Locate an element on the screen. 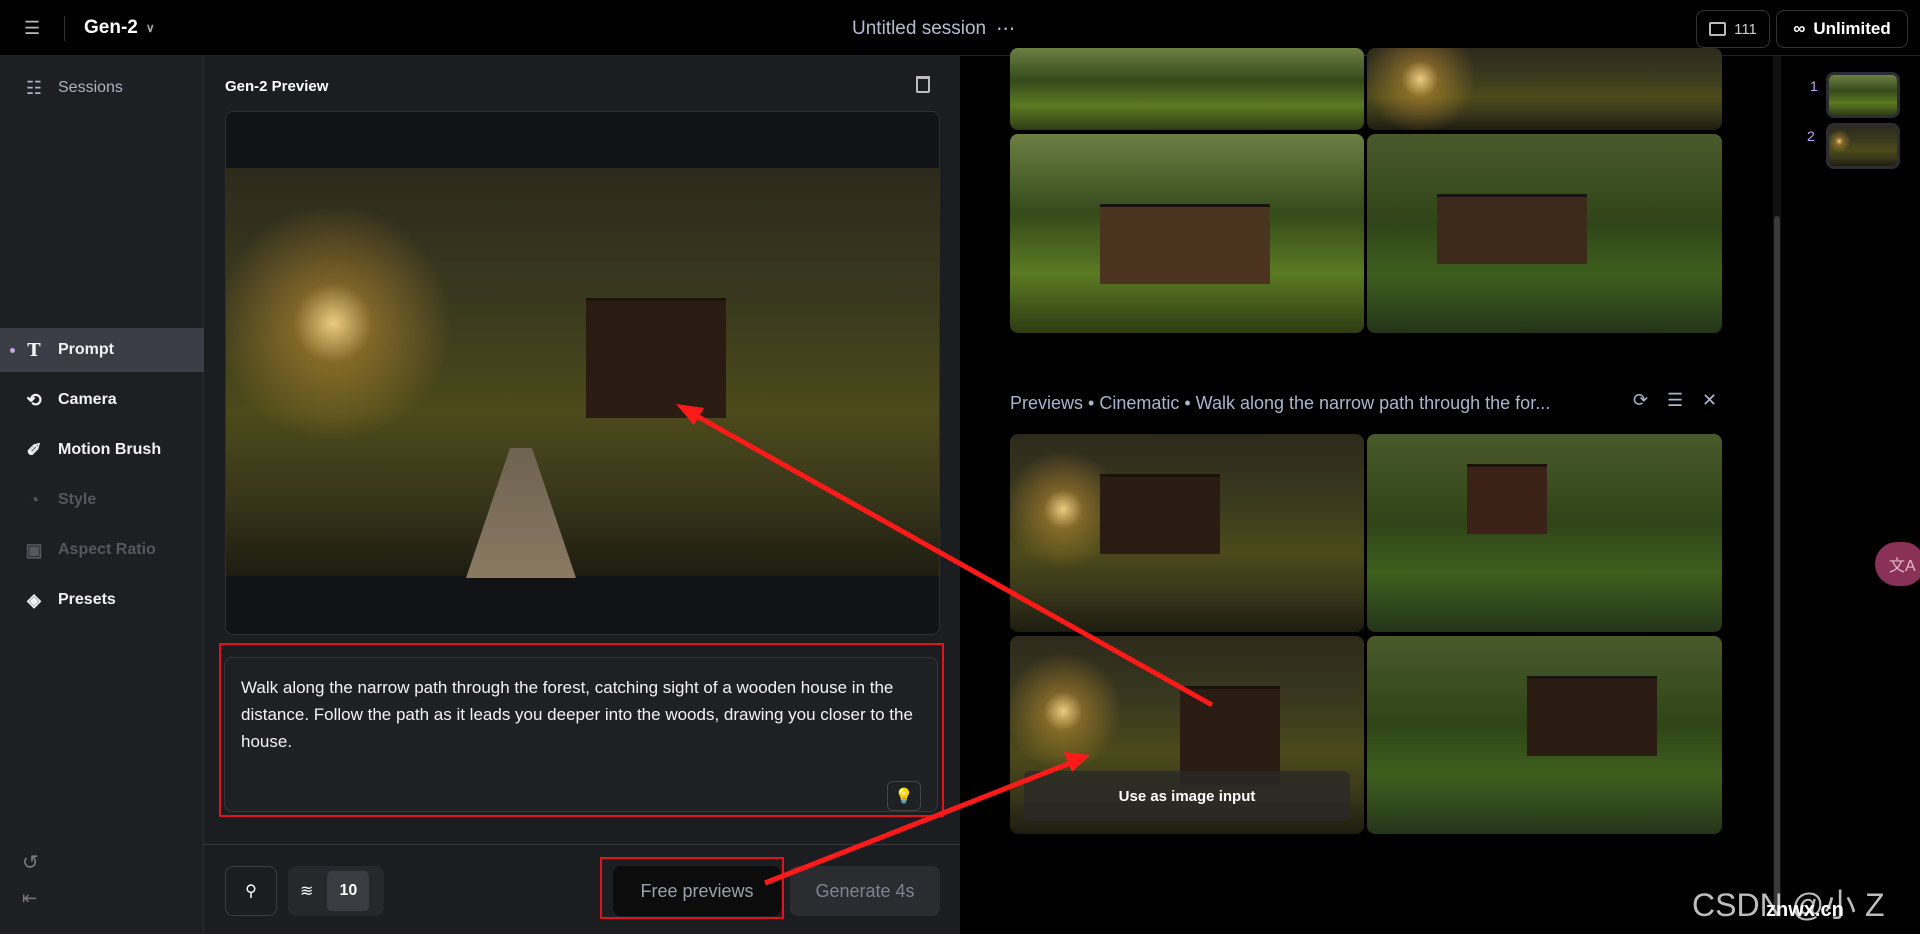  annotation-arrows is located at coordinates (945, 645).